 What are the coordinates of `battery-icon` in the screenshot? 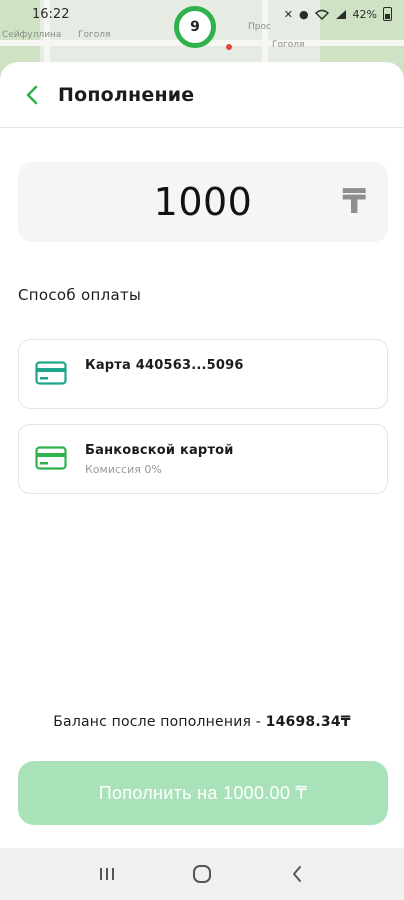 It's located at (387, 14).